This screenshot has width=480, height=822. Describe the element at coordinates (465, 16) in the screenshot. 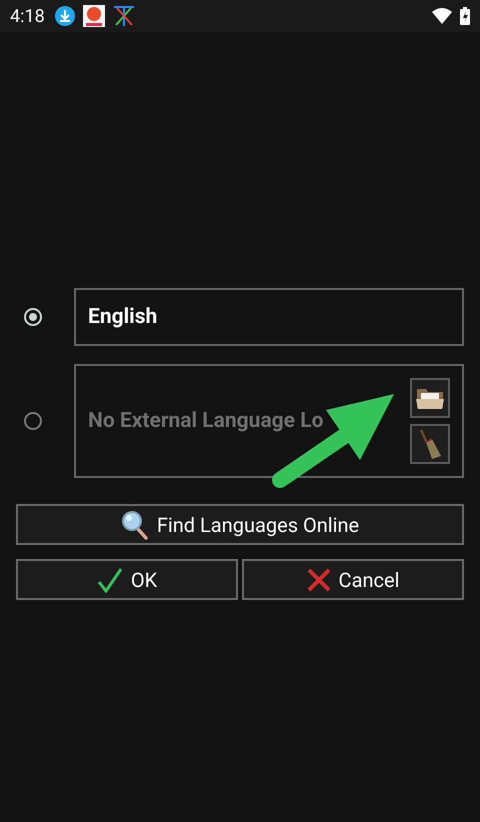

I see `battery-icon` at that location.